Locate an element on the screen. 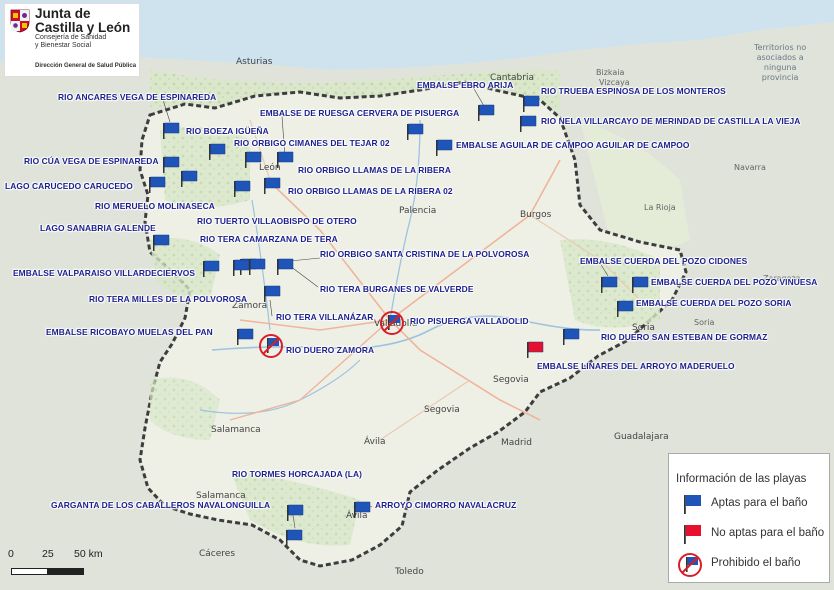 Image resolution: width=834 pixels, height=590 pixels. place-caceres: Cáceres is located at coordinates (217, 554).